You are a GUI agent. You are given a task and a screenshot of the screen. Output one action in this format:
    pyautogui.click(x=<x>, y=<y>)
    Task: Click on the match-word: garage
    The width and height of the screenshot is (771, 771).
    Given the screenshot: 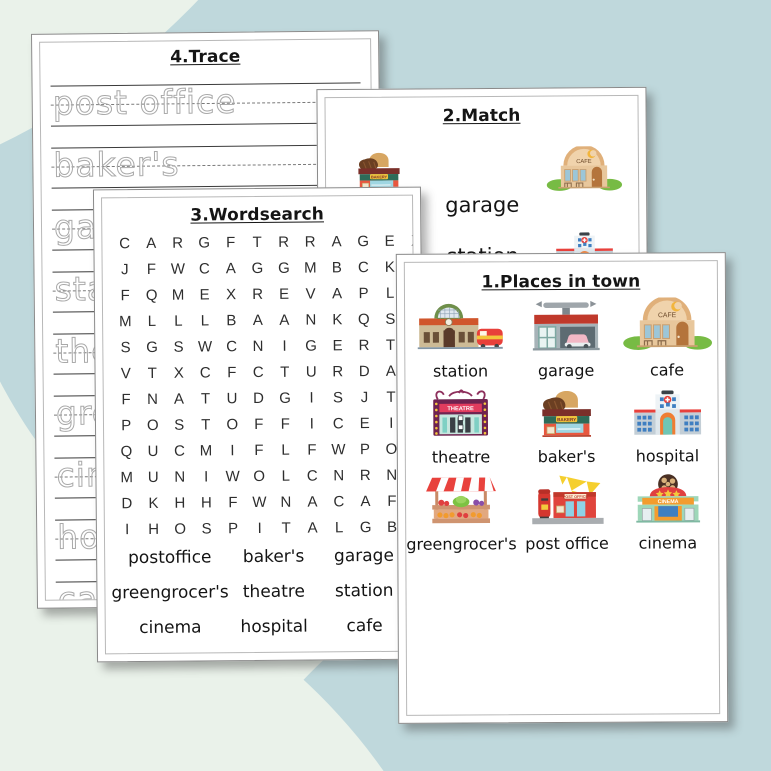 What is the action you would take?
    pyautogui.click(x=482, y=205)
    